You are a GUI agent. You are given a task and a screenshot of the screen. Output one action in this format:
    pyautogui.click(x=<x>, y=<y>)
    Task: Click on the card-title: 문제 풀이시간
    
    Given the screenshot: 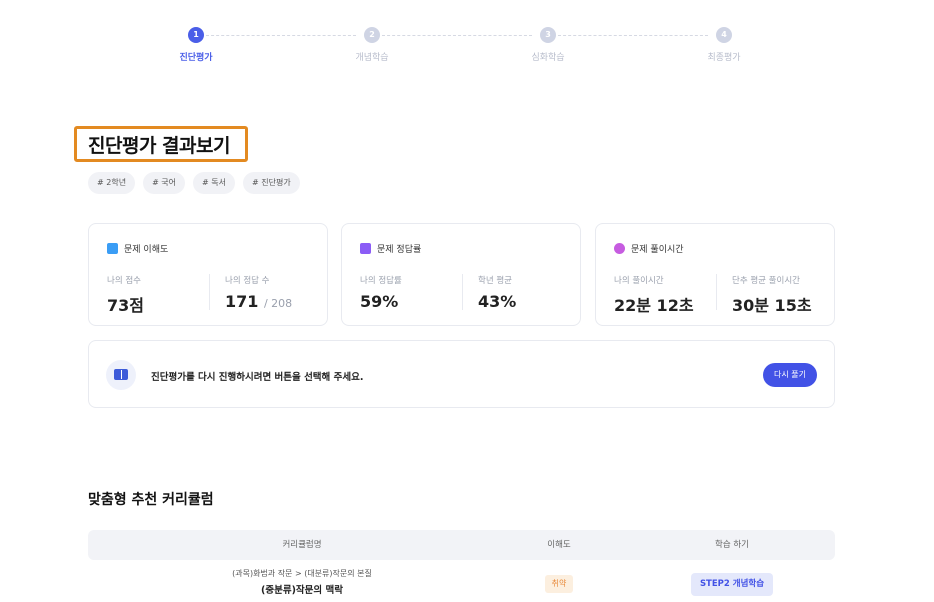 What is the action you would take?
    pyautogui.click(x=657, y=250)
    